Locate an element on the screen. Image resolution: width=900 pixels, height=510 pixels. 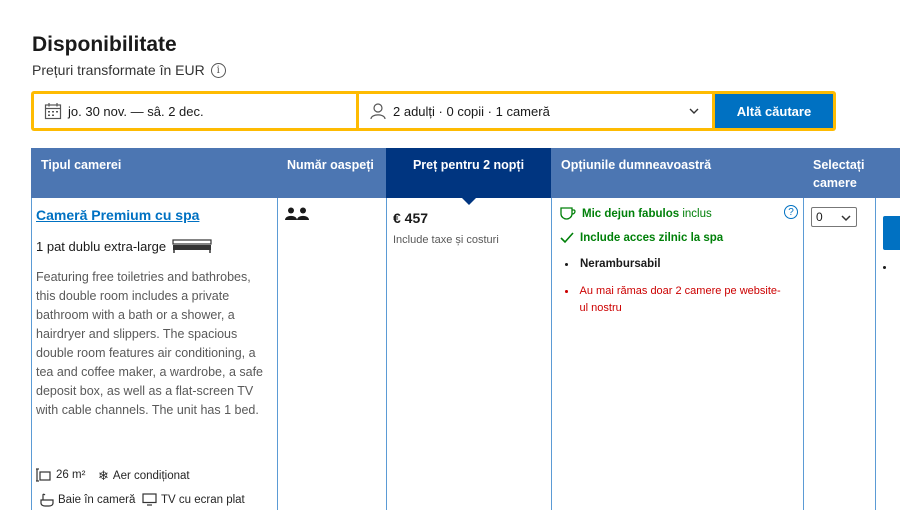
snowflake-icon: ❄ is located at coordinates (103, 475).